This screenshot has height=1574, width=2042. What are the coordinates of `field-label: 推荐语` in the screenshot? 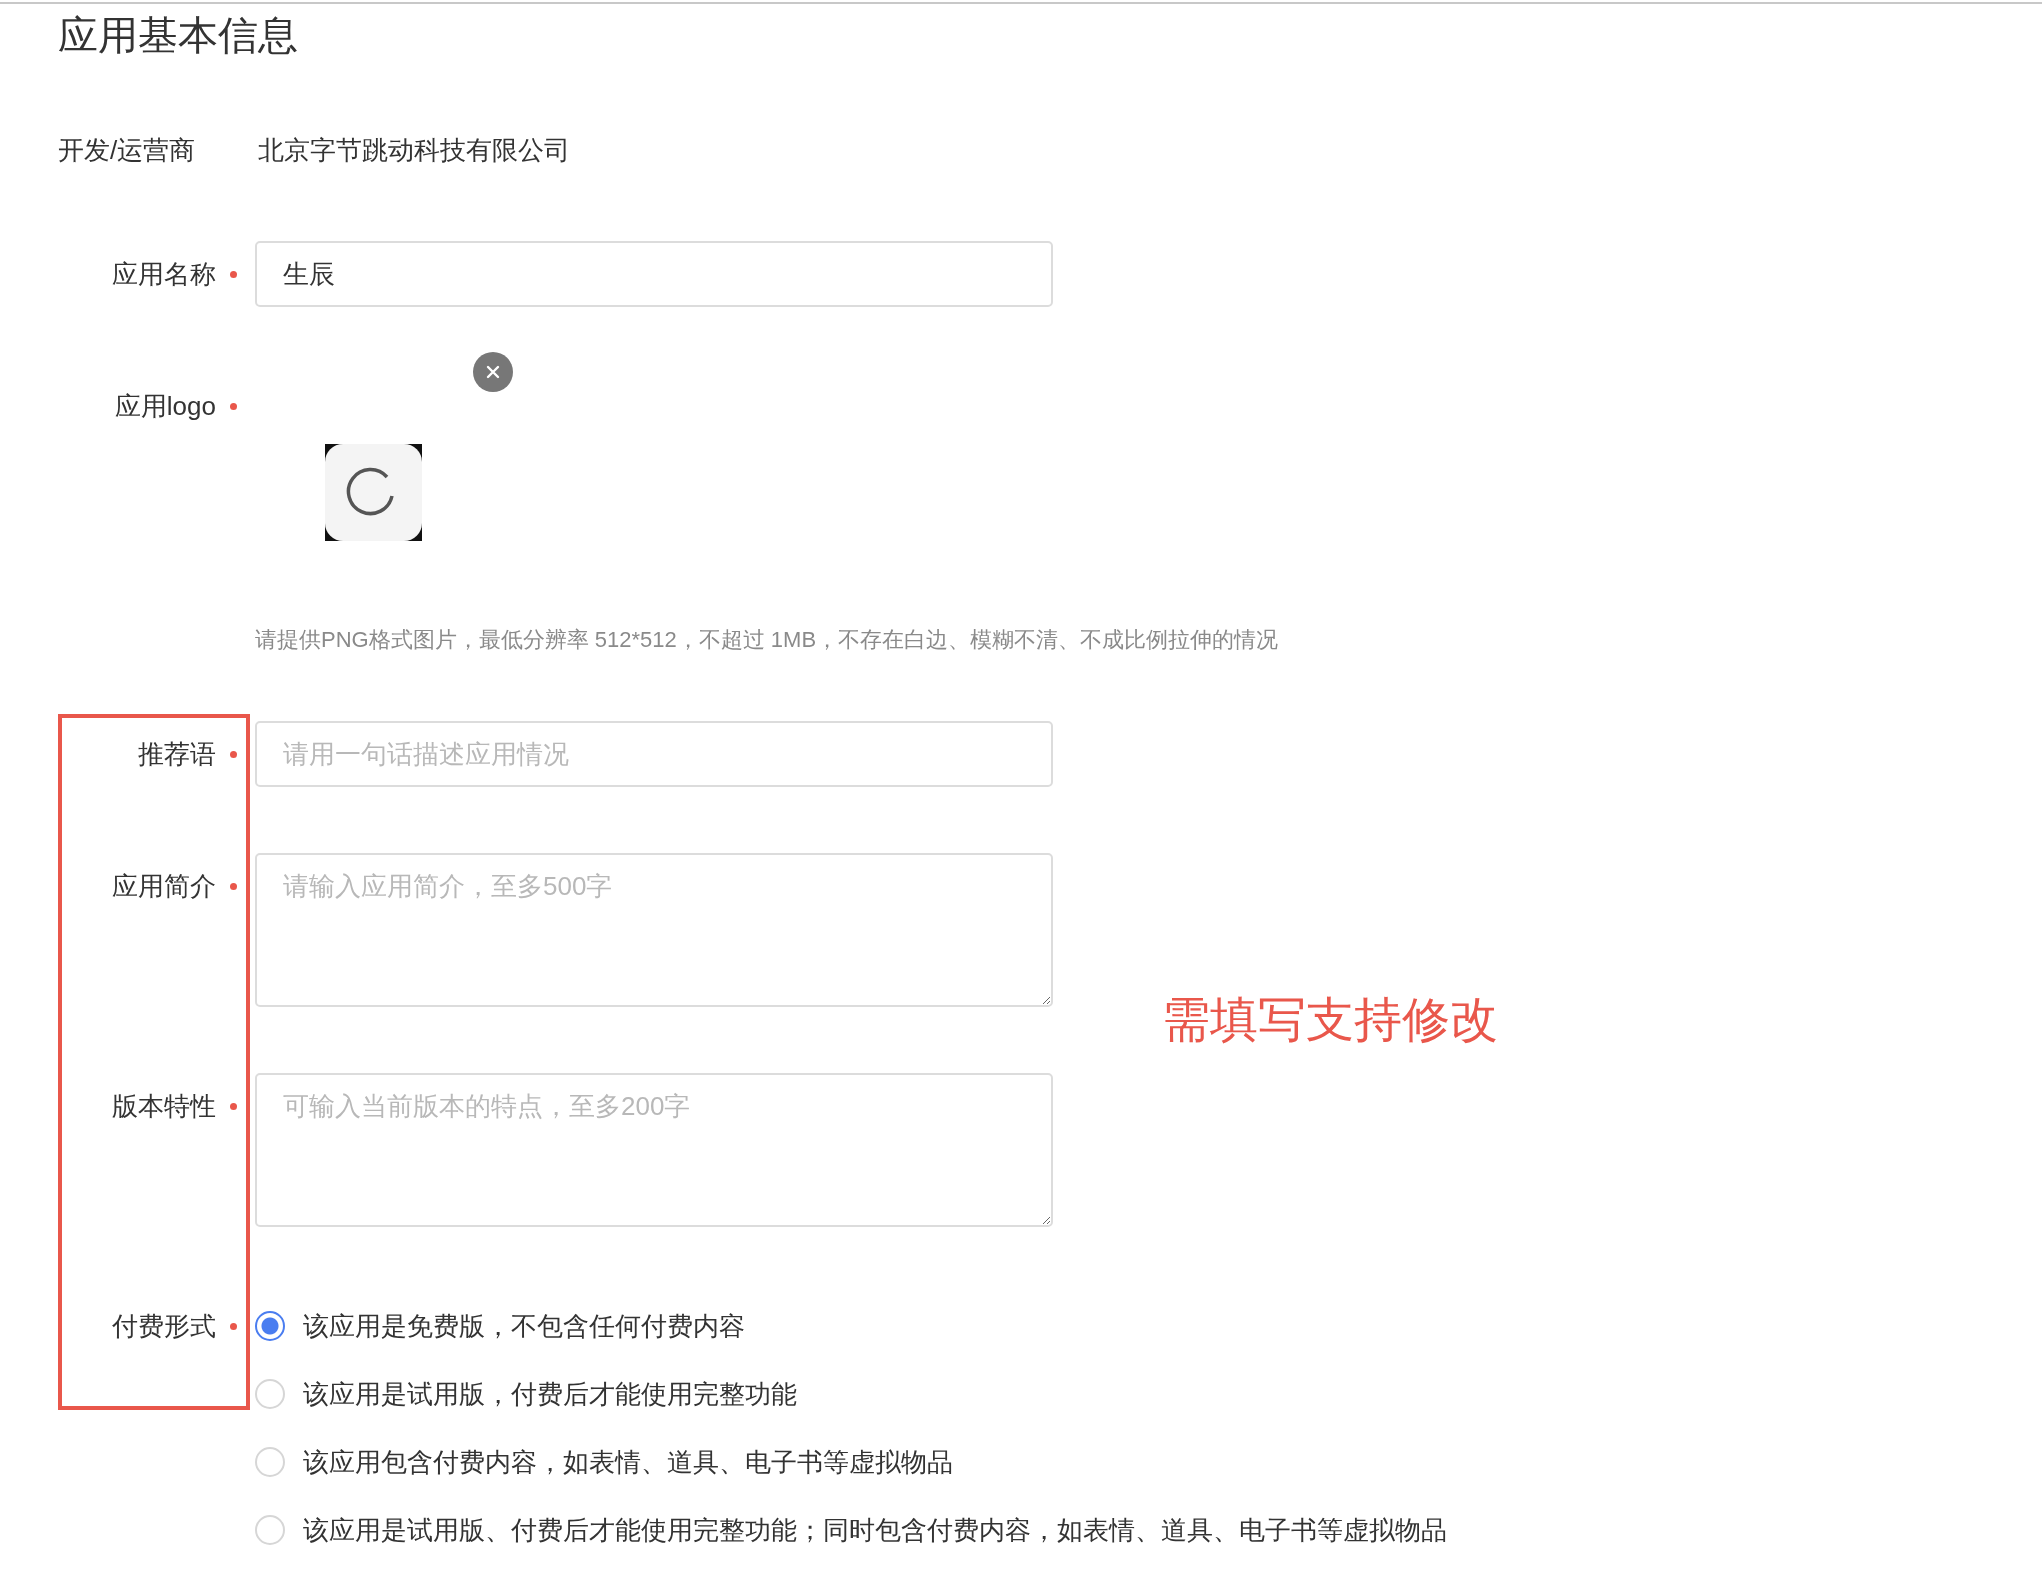 It's located at (177, 754).